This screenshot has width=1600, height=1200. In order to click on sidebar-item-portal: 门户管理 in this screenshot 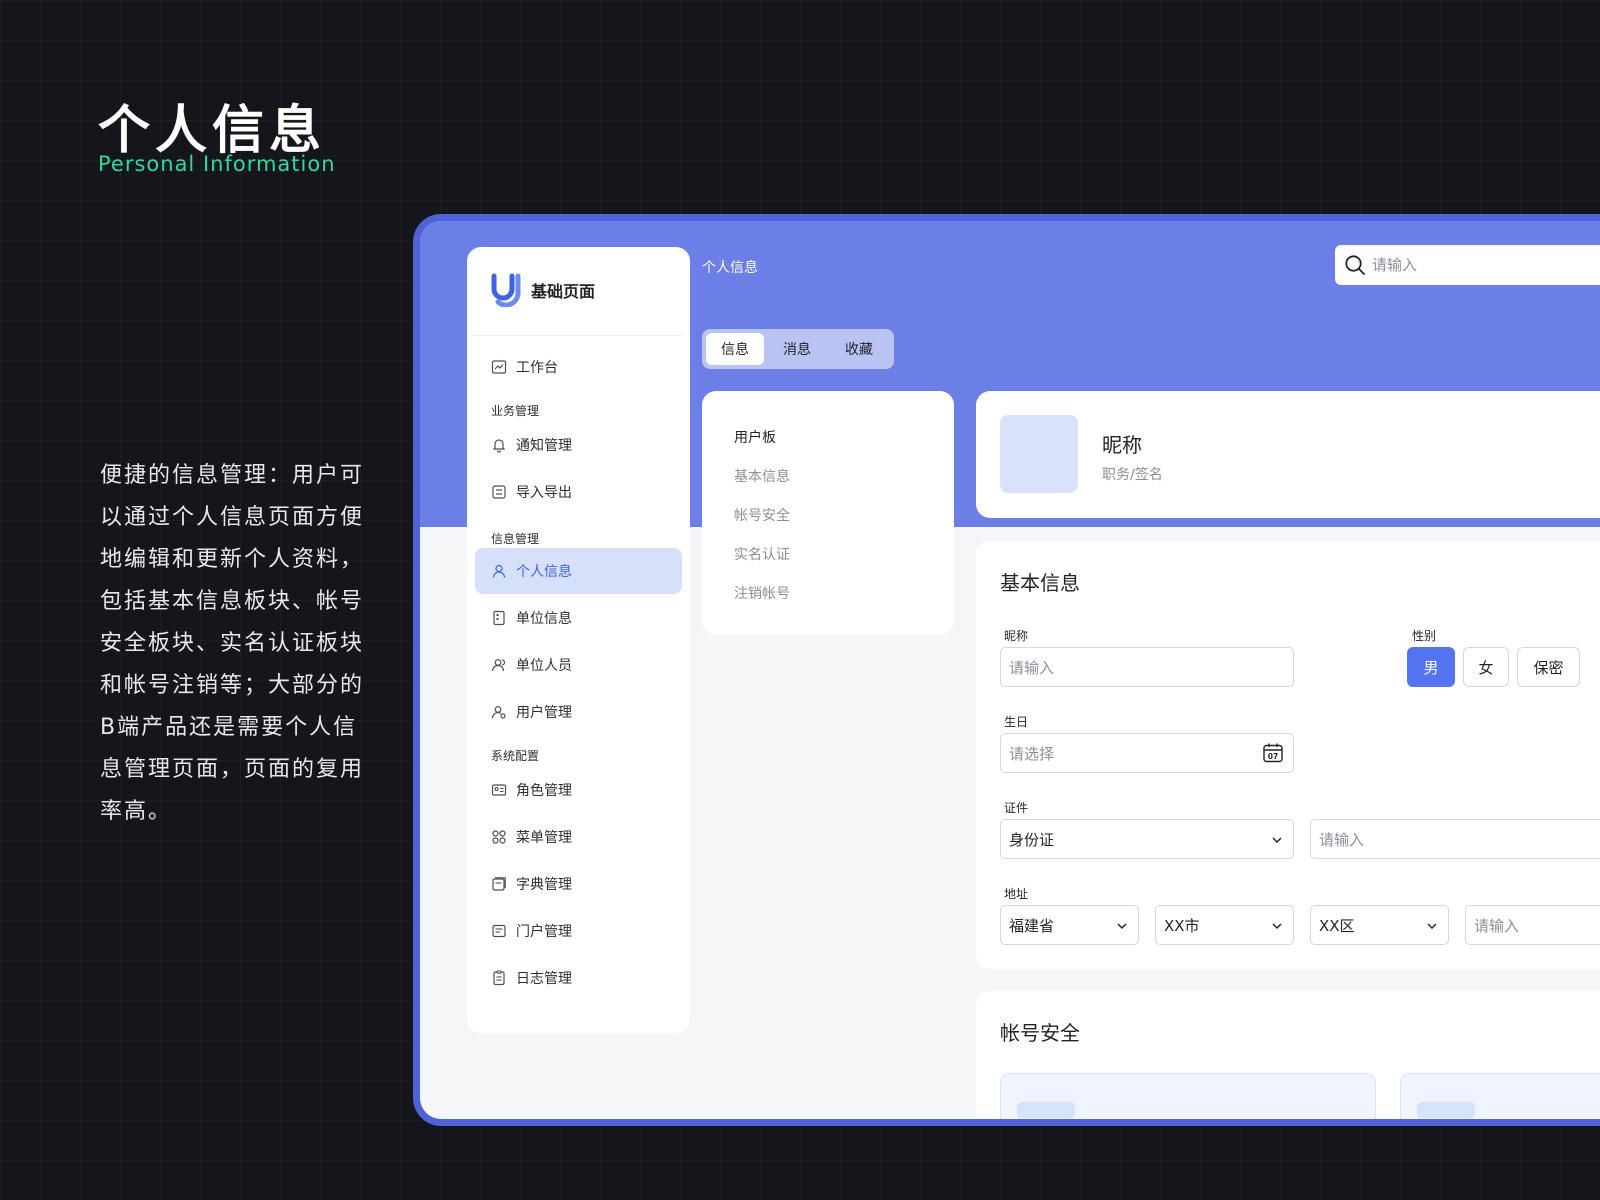, I will do `click(578, 931)`.